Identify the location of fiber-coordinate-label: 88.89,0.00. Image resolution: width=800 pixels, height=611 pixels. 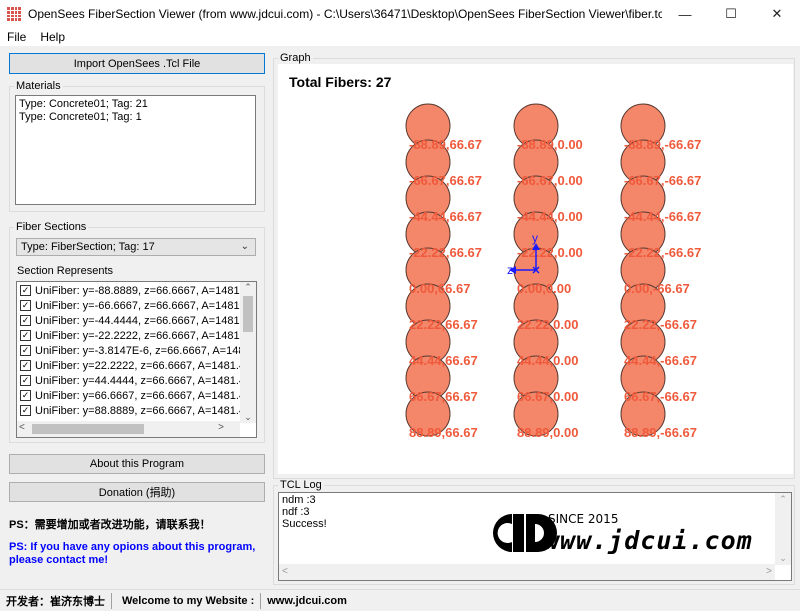
(547, 432).